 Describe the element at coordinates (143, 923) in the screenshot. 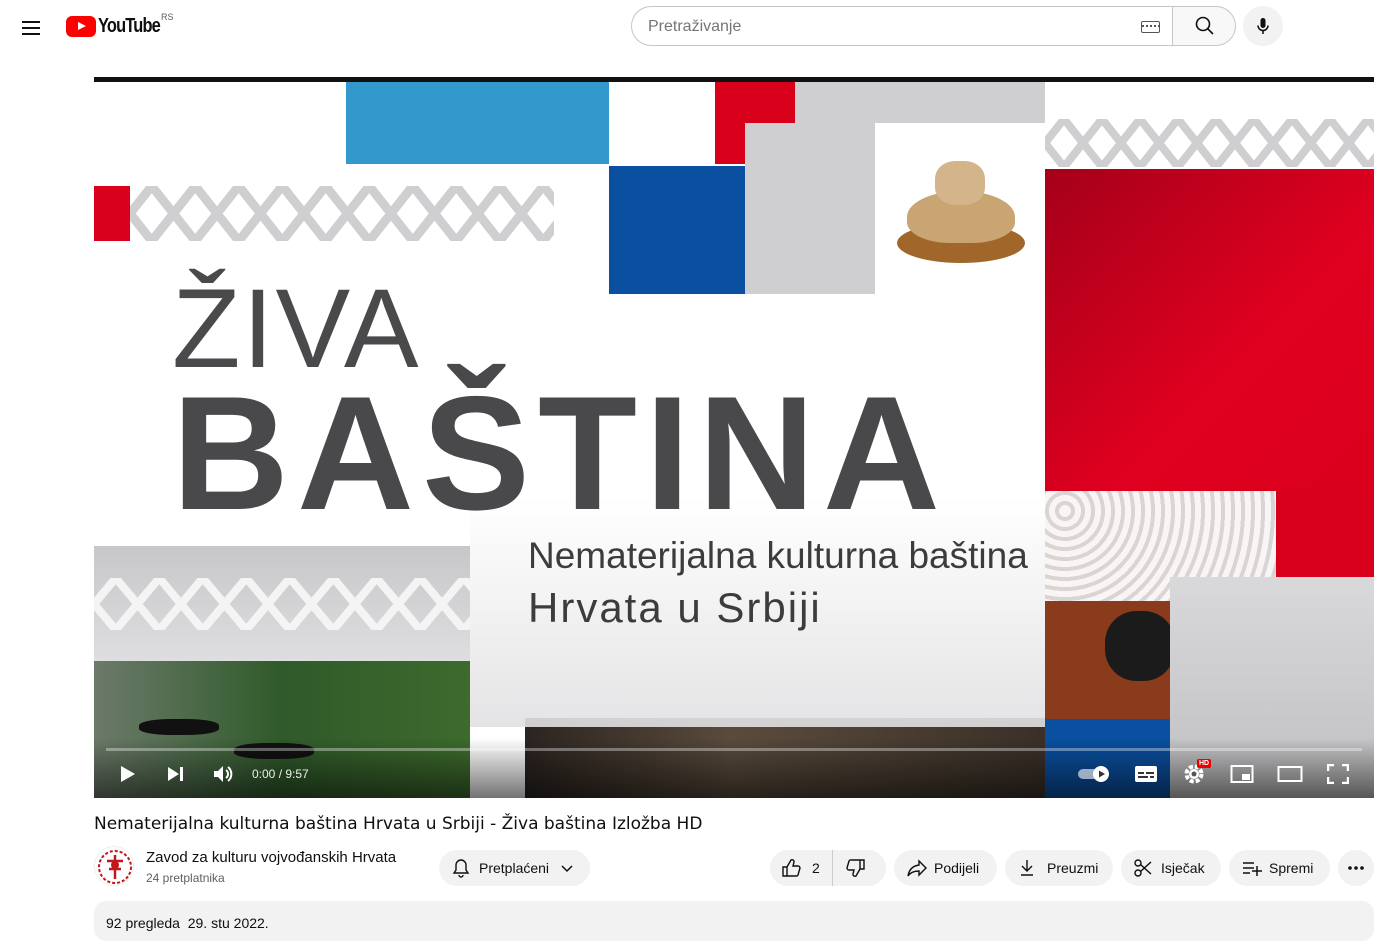

I see `view-count: 92 pregleda` at that location.